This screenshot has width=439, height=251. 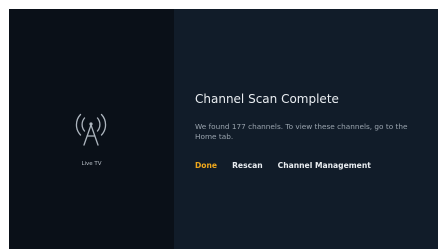 What do you see at coordinates (267, 99) in the screenshot?
I see `dialog-title: Channel Scan Complete` at bounding box center [267, 99].